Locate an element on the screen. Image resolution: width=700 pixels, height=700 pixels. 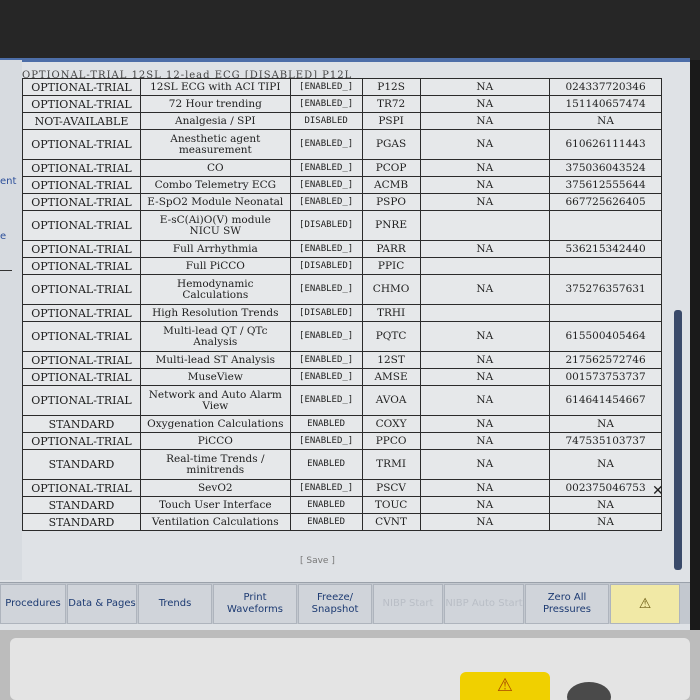
row-key: 615500405464 is located at coordinates (605, 336).